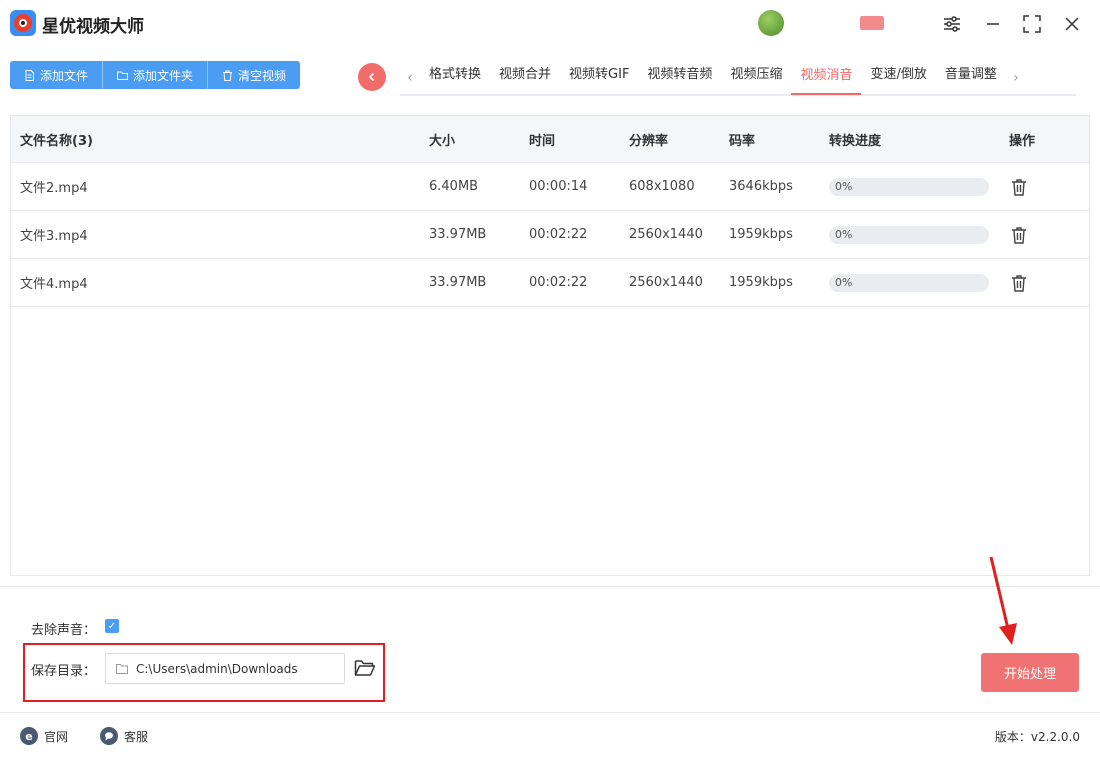  I want to click on tab-volume-adjust: 音量调整, so click(971, 78).